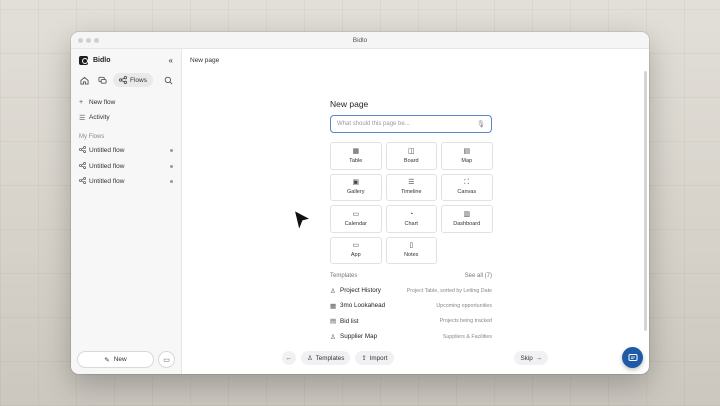  What do you see at coordinates (411, 156) in the screenshot?
I see `tile-board: ◫ Board` at bounding box center [411, 156].